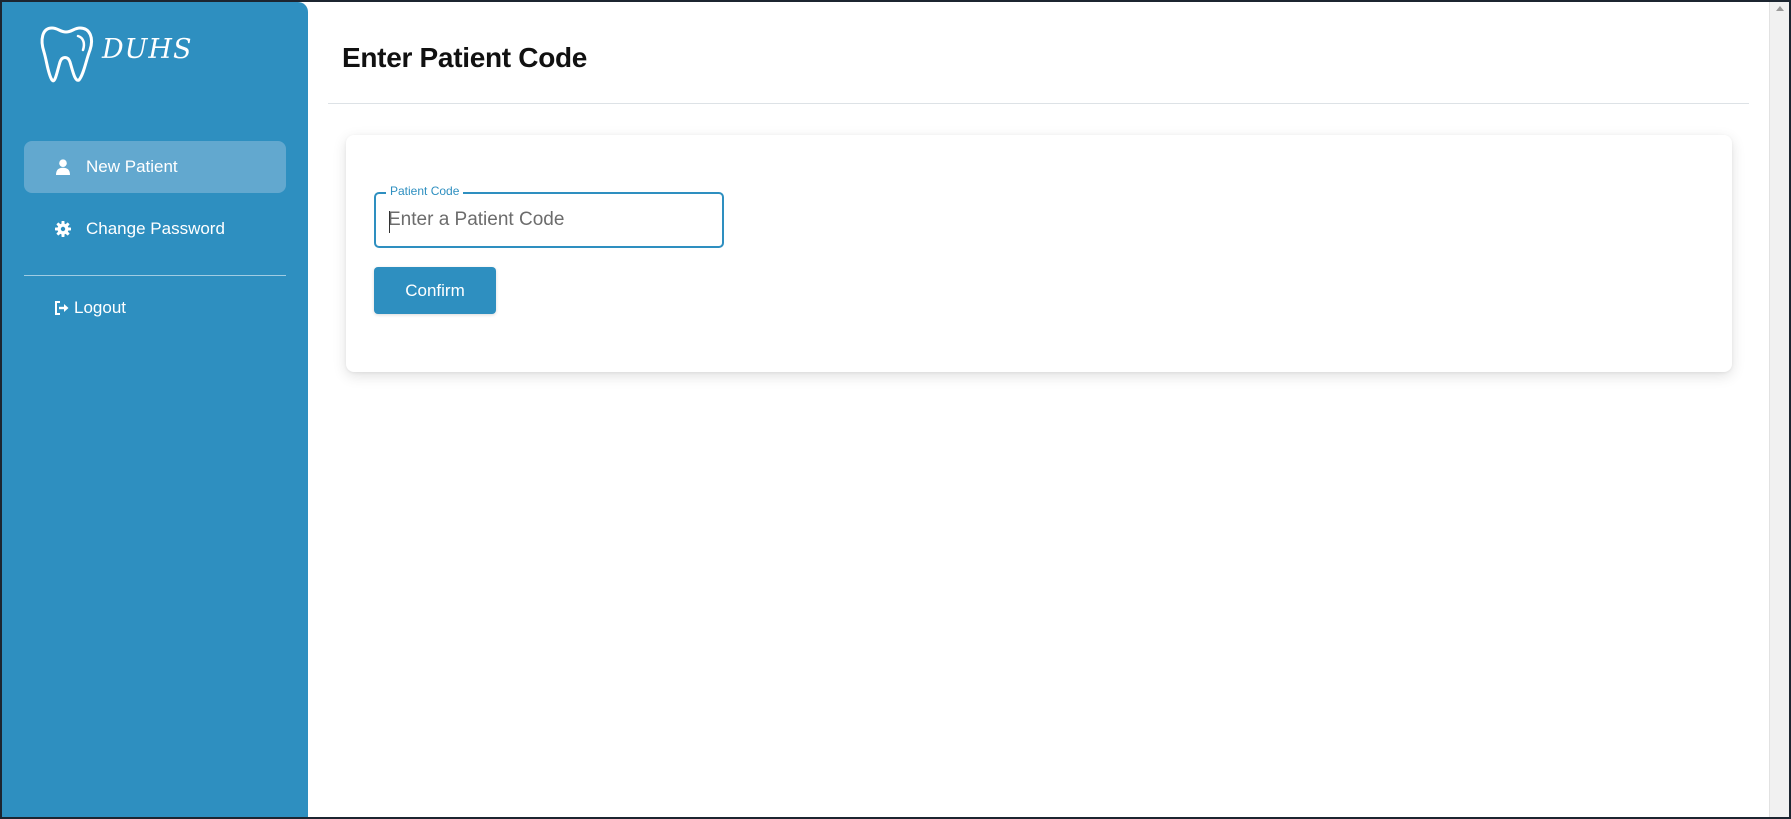 The image size is (1791, 819). Describe the element at coordinates (465, 57) in the screenshot. I see `page-title: Enter Patient Code` at that location.